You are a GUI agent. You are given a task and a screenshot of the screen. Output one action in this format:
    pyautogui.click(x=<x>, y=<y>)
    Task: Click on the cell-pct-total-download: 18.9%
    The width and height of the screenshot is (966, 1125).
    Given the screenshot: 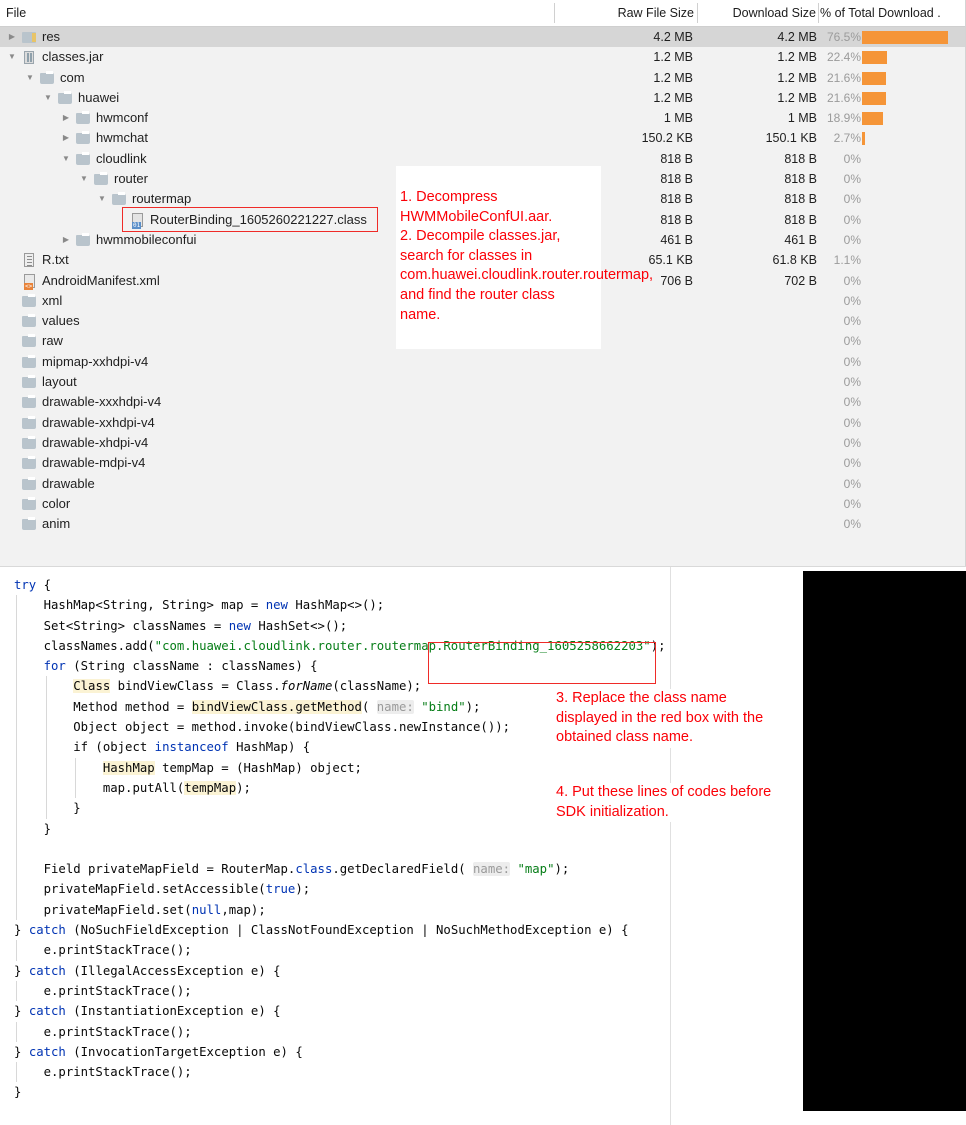 What is the action you would take?
    pyautogui.click(x=843, y=118)
    